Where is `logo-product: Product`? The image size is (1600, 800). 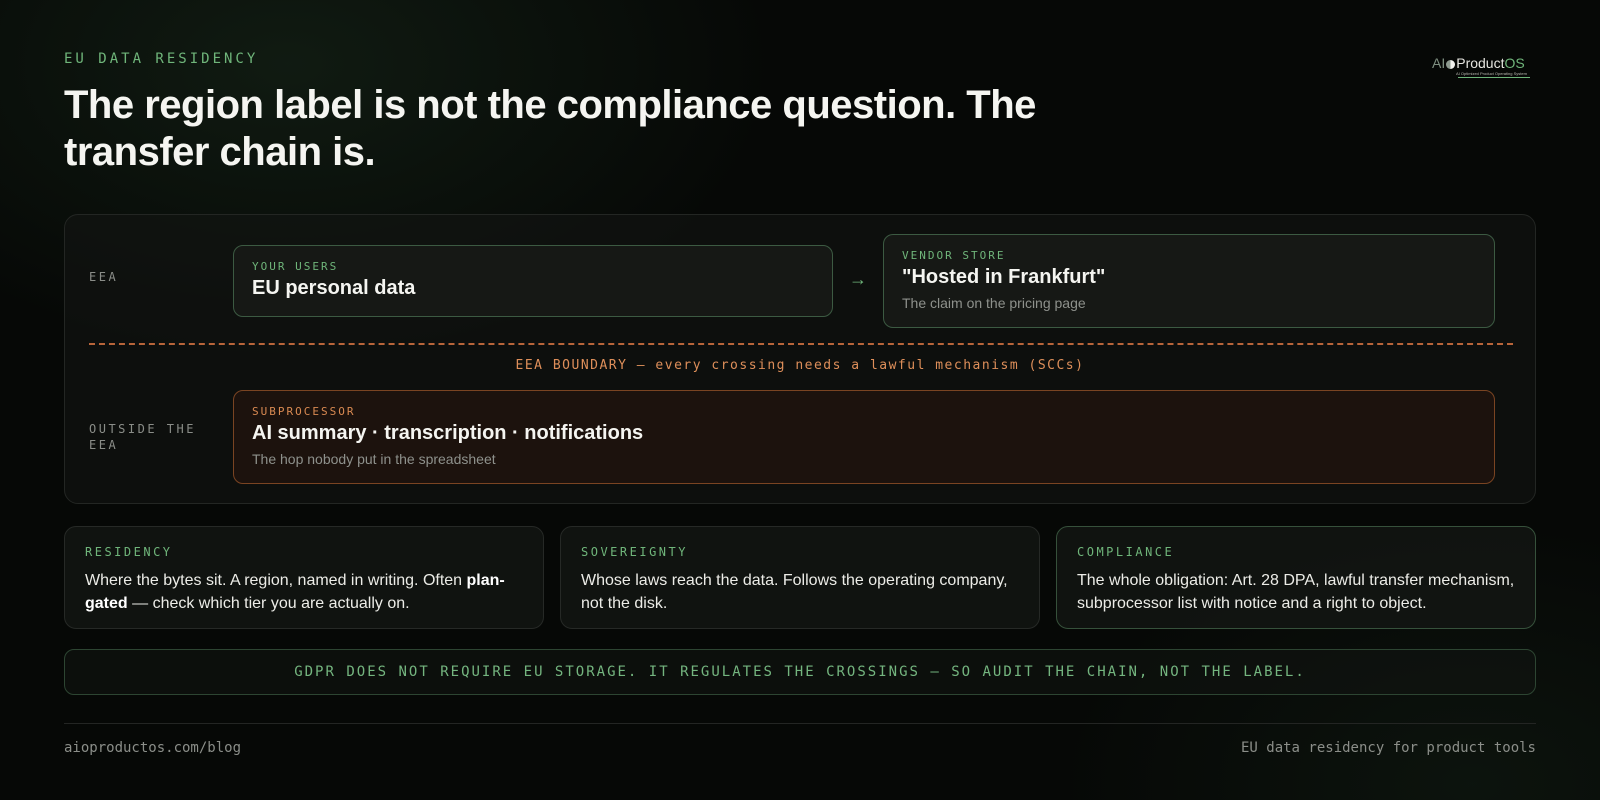 logo-product: Product is located at coordinates (1480, 63).